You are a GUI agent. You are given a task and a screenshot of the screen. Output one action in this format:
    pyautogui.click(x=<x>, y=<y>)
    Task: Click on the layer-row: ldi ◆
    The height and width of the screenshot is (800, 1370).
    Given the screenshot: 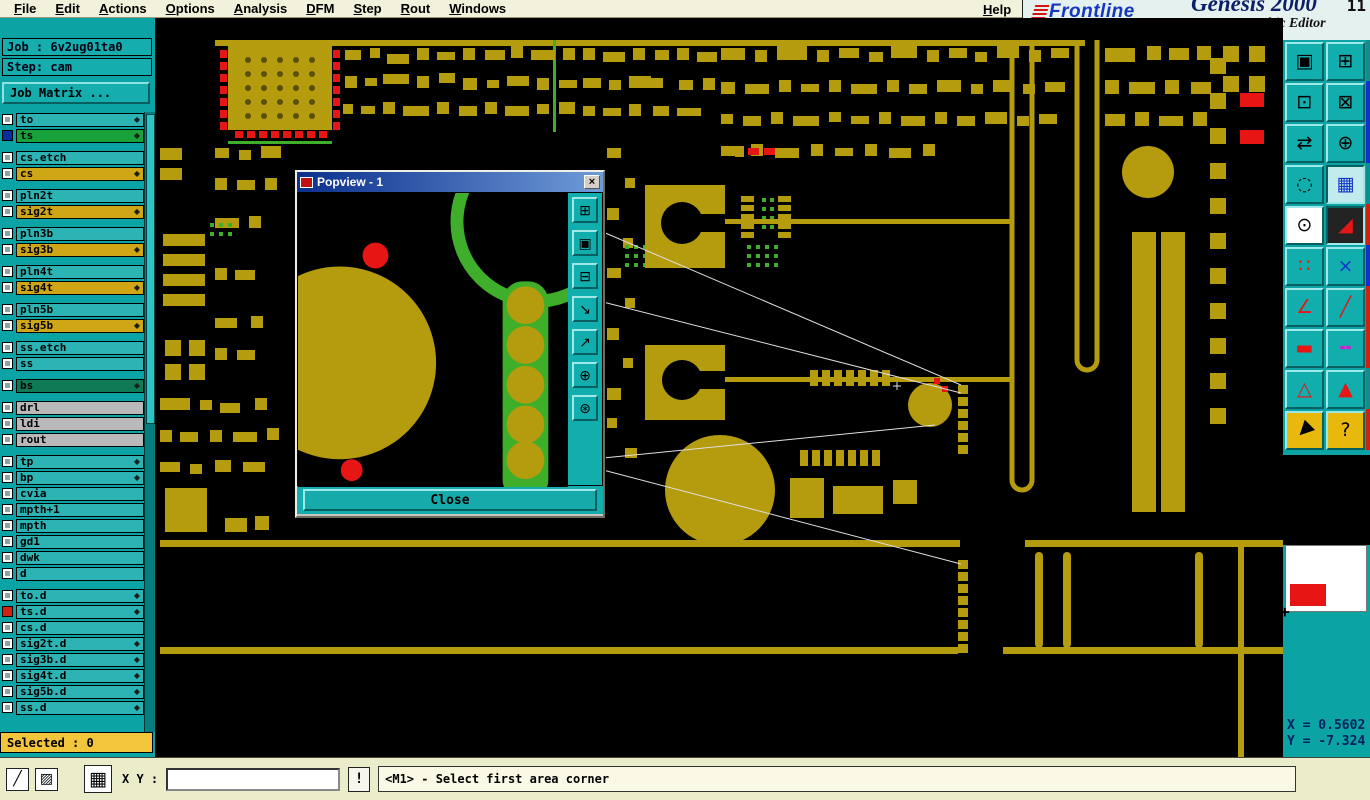 What is the action you would take?
    pyautogui.click(x=73, y=423)
    